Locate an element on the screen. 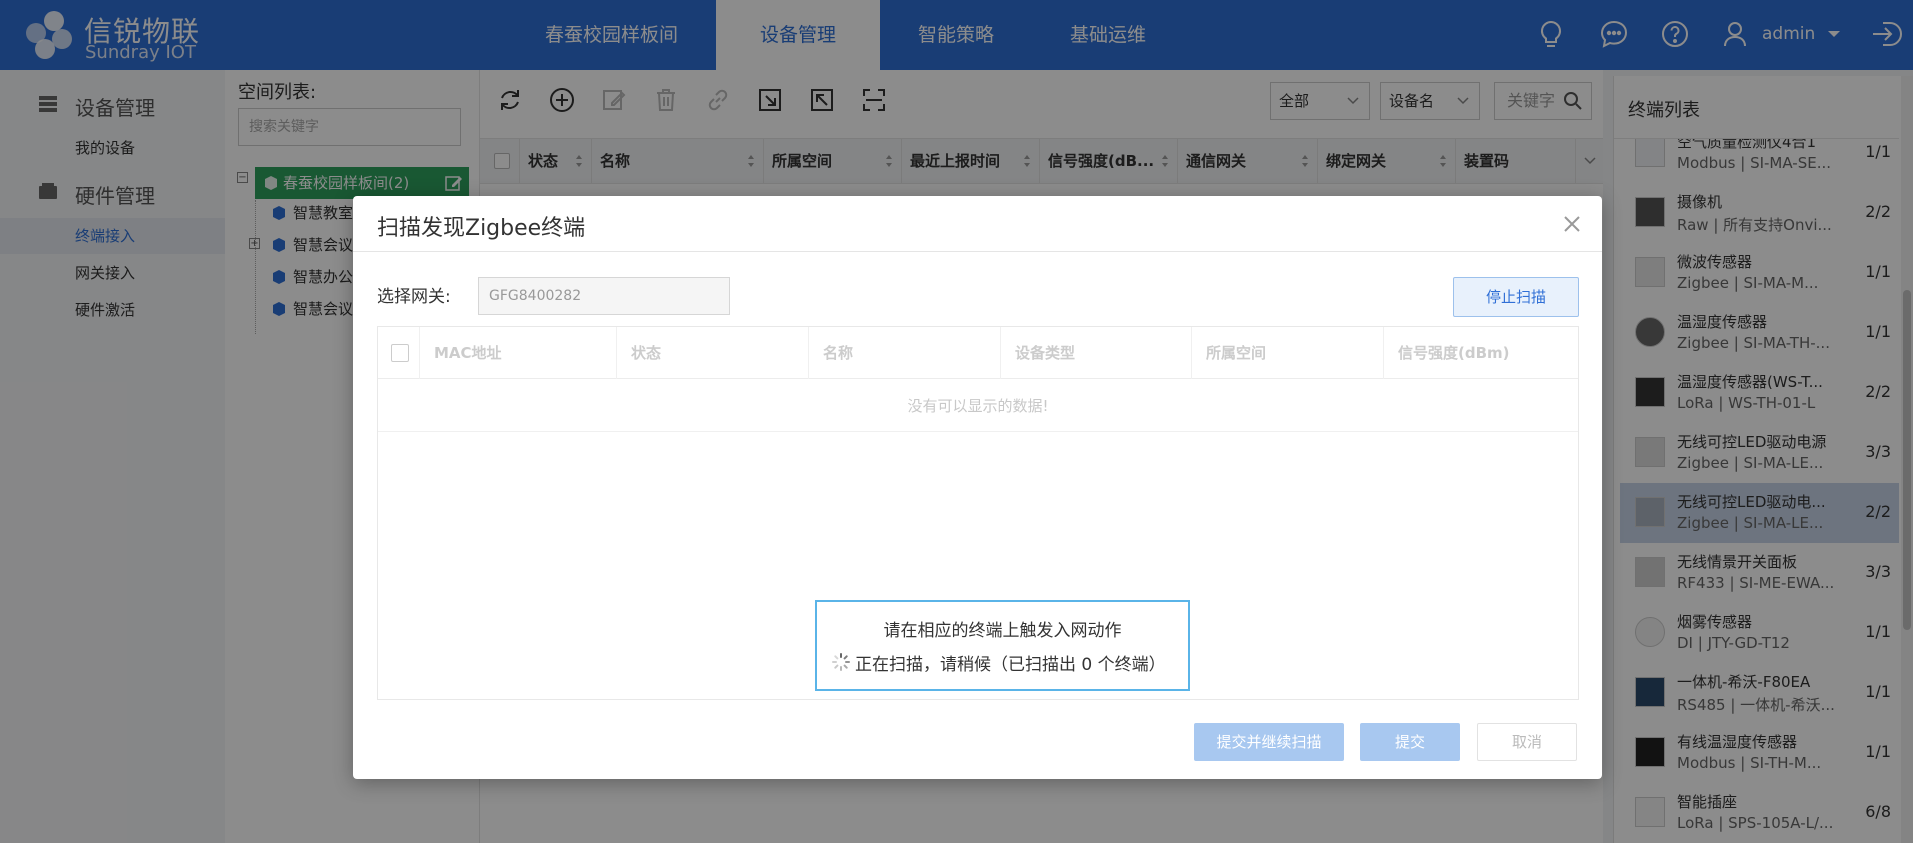 The width and height of the screenshot is (1913, 843). column-header-status: 状态 is located at coordinates (713, 353).